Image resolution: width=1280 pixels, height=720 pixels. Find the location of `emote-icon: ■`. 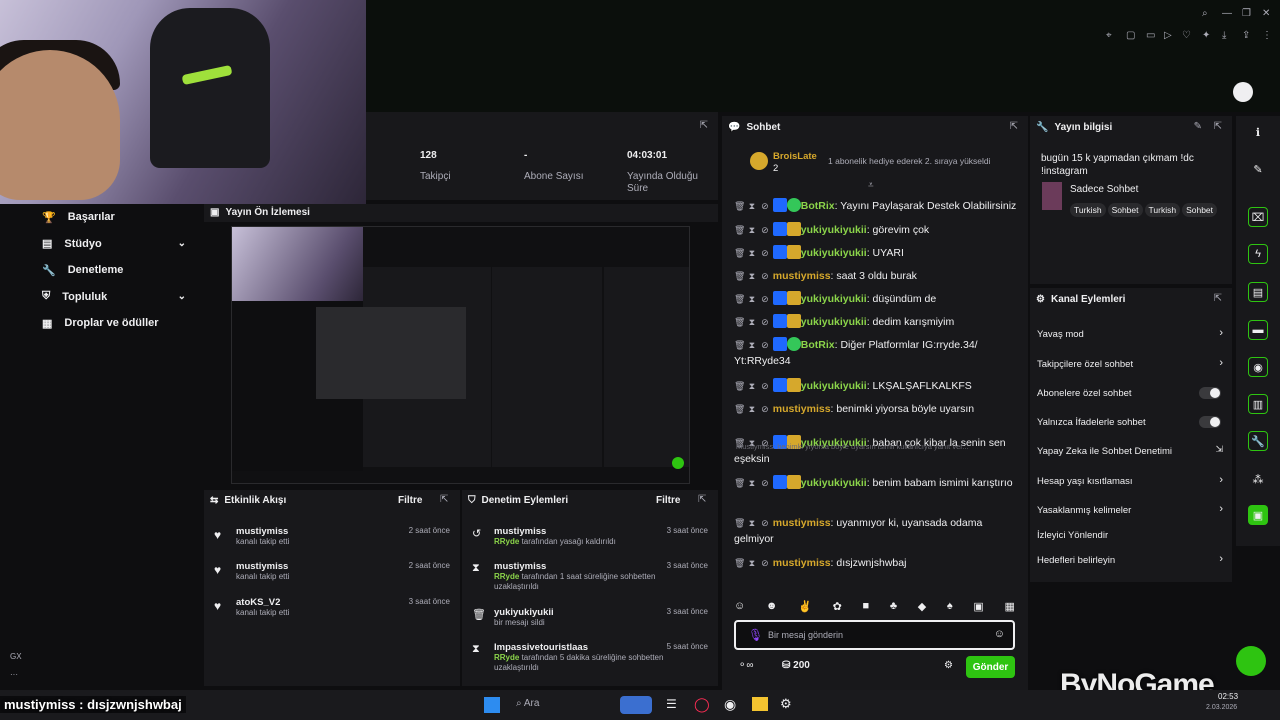

emote-icon: ■ is located at coordinates (865, 608).